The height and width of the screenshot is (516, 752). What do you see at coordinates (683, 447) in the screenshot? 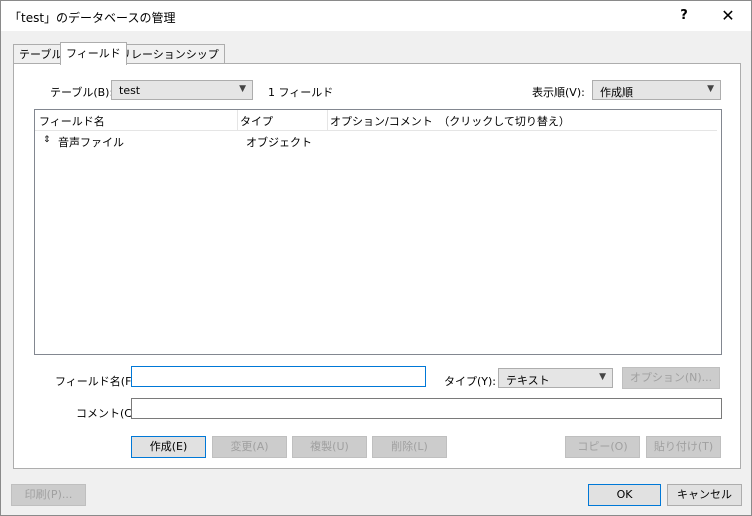
I see `paste-button: 貼り付け(T)` at bounding box center [683, 447].